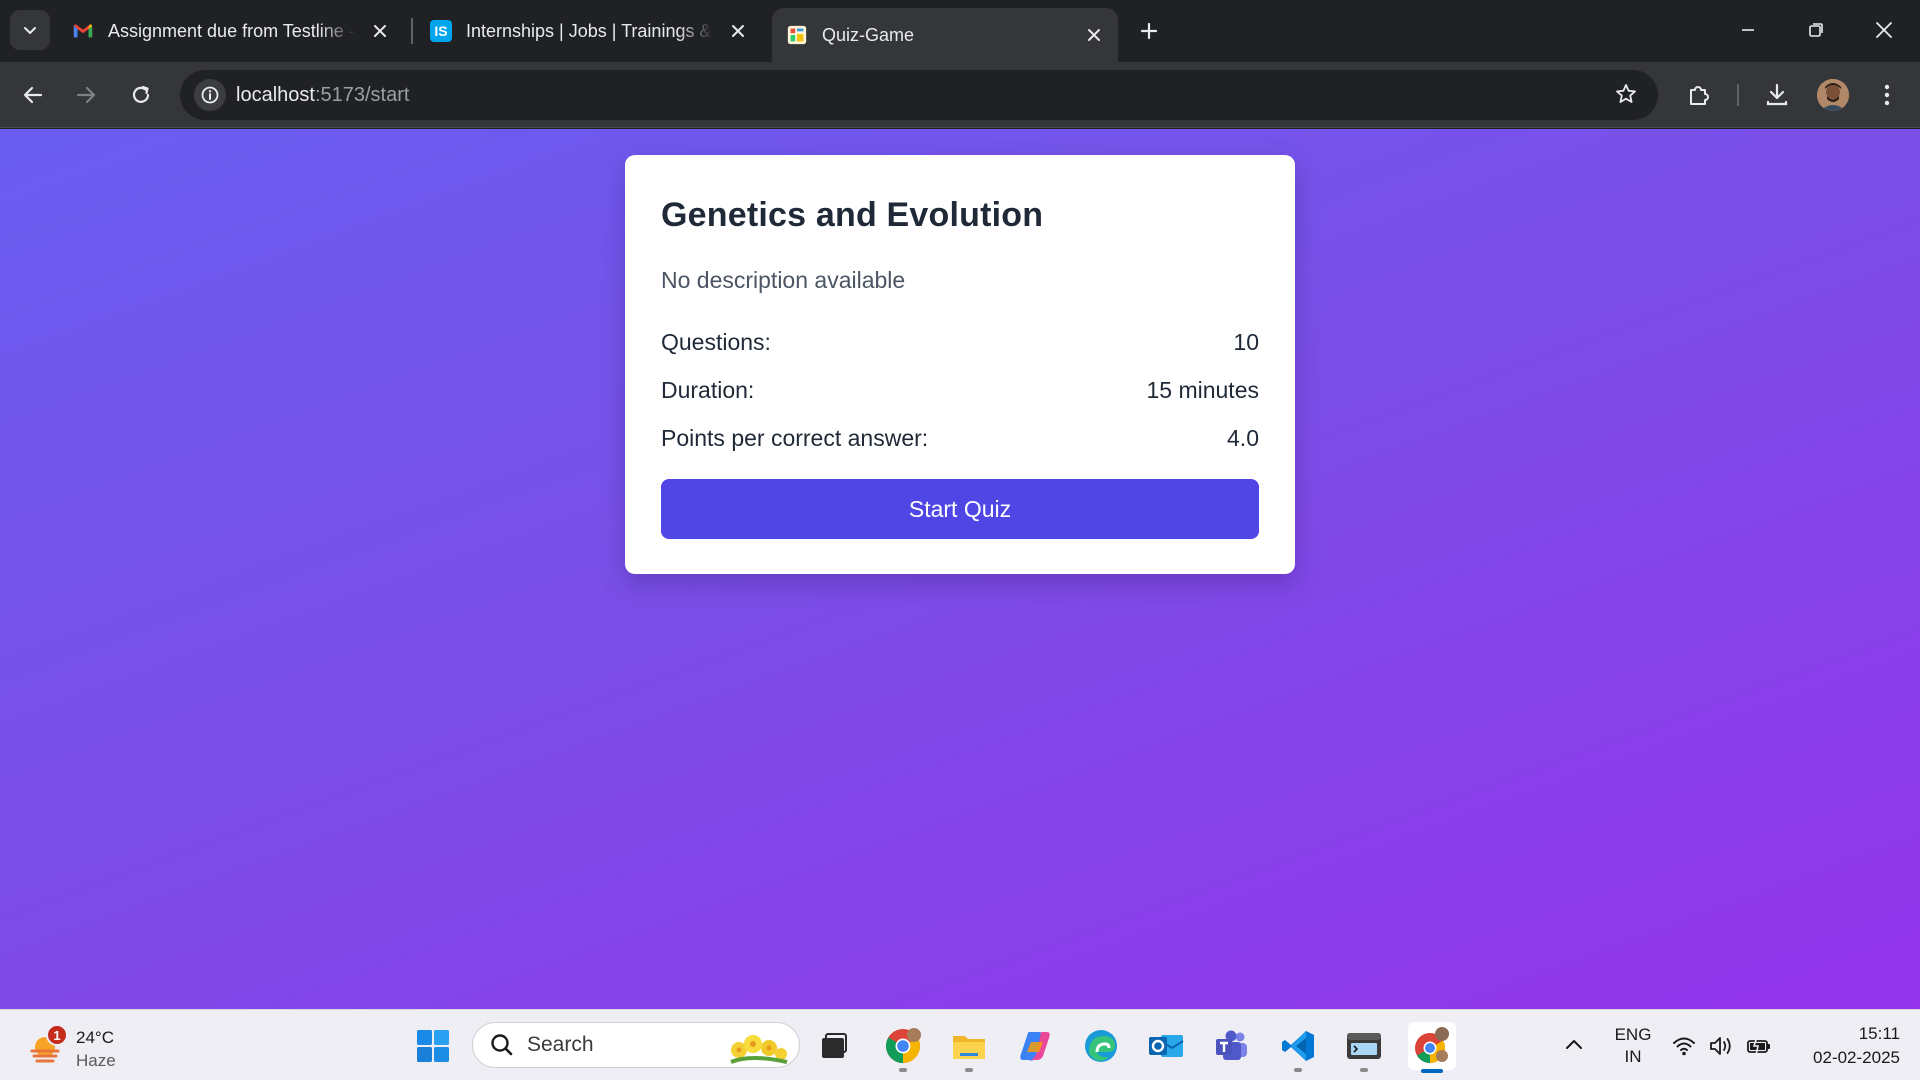  What do you see at coordinates (412, 31) in the screenshot?
I see `tab-separator` at bounding box center [412, 31].